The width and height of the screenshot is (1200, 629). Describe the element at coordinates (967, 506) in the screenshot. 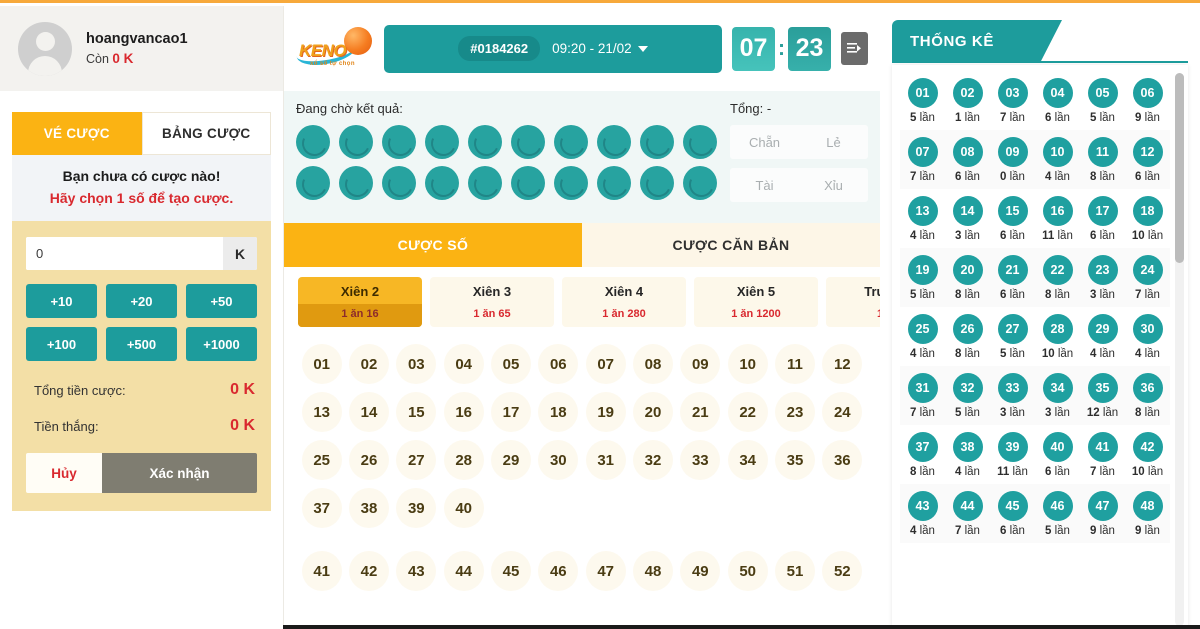

I see `statistics-number-44: 44` at that location.